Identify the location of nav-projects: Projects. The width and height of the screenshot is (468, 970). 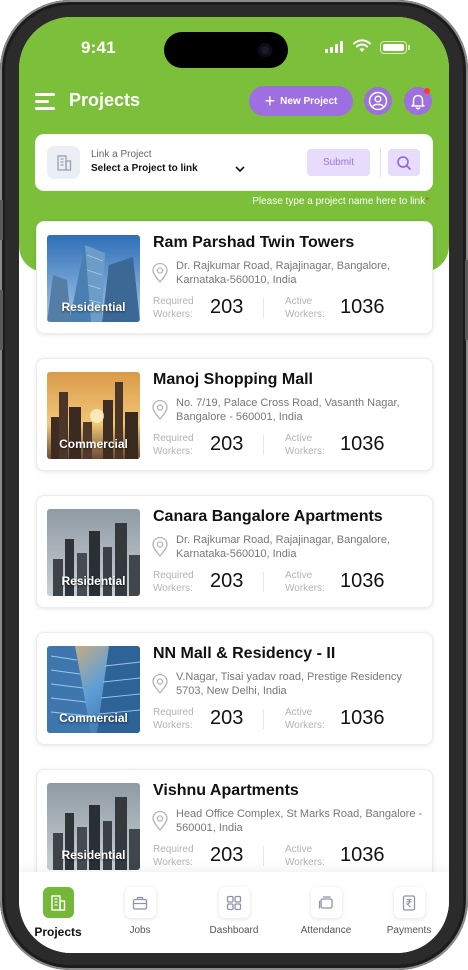
(58, 913).